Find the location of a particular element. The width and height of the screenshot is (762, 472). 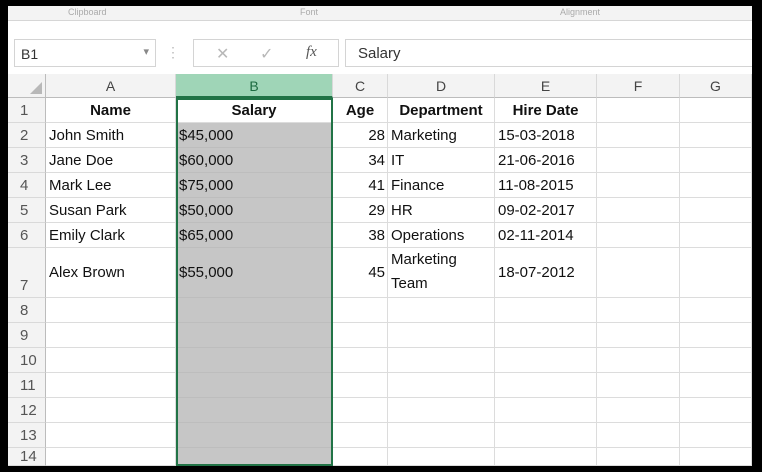

cell-b8 is located at coordinates (254, 310).